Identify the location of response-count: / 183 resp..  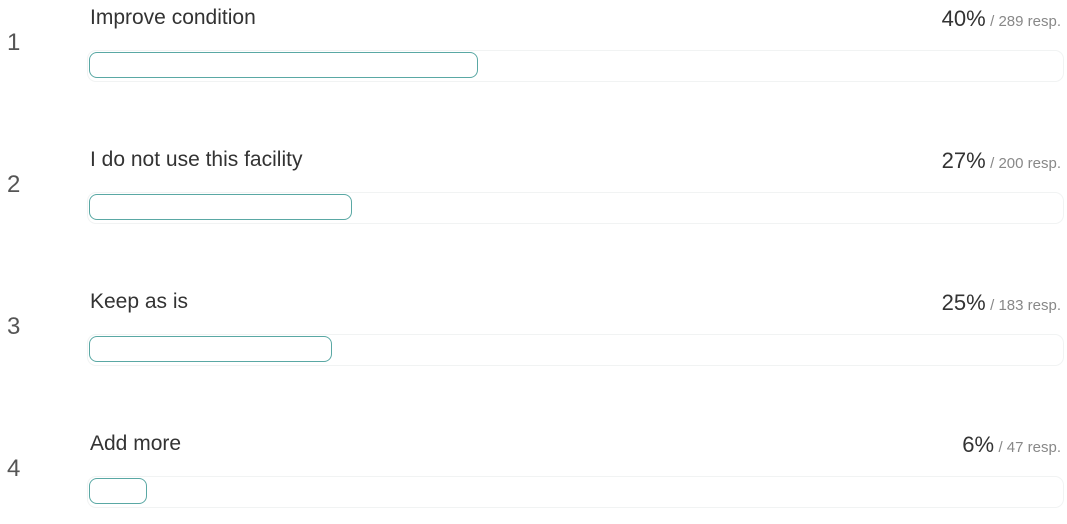
(1025, 305).